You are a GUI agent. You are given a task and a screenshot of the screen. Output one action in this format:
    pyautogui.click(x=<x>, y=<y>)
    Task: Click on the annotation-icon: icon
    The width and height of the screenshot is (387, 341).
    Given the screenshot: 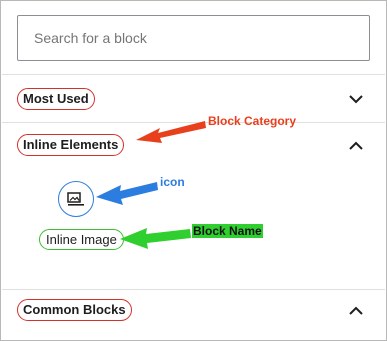 What is the action you would take?
    pyautogui.click(x=172, y=182)
    